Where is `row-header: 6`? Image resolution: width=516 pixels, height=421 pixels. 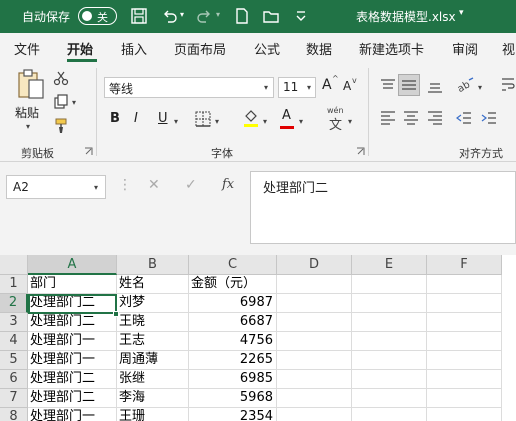
row-header: 6 is located at coordinates (14, 379).